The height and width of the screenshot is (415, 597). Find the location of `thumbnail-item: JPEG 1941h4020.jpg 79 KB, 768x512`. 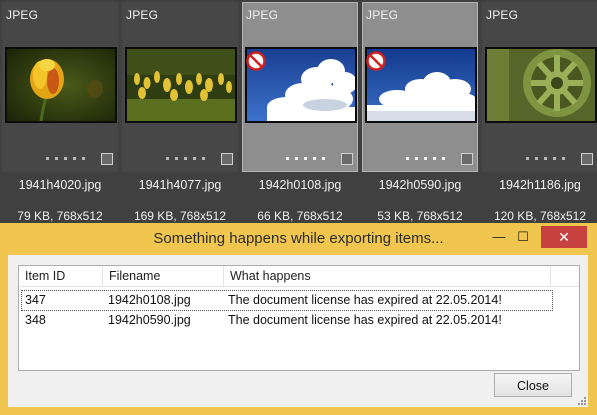

thumbnail-item: JPEG 1941h4020.jpg 79 KB, 768x512 is located at coordinates (60, 112).